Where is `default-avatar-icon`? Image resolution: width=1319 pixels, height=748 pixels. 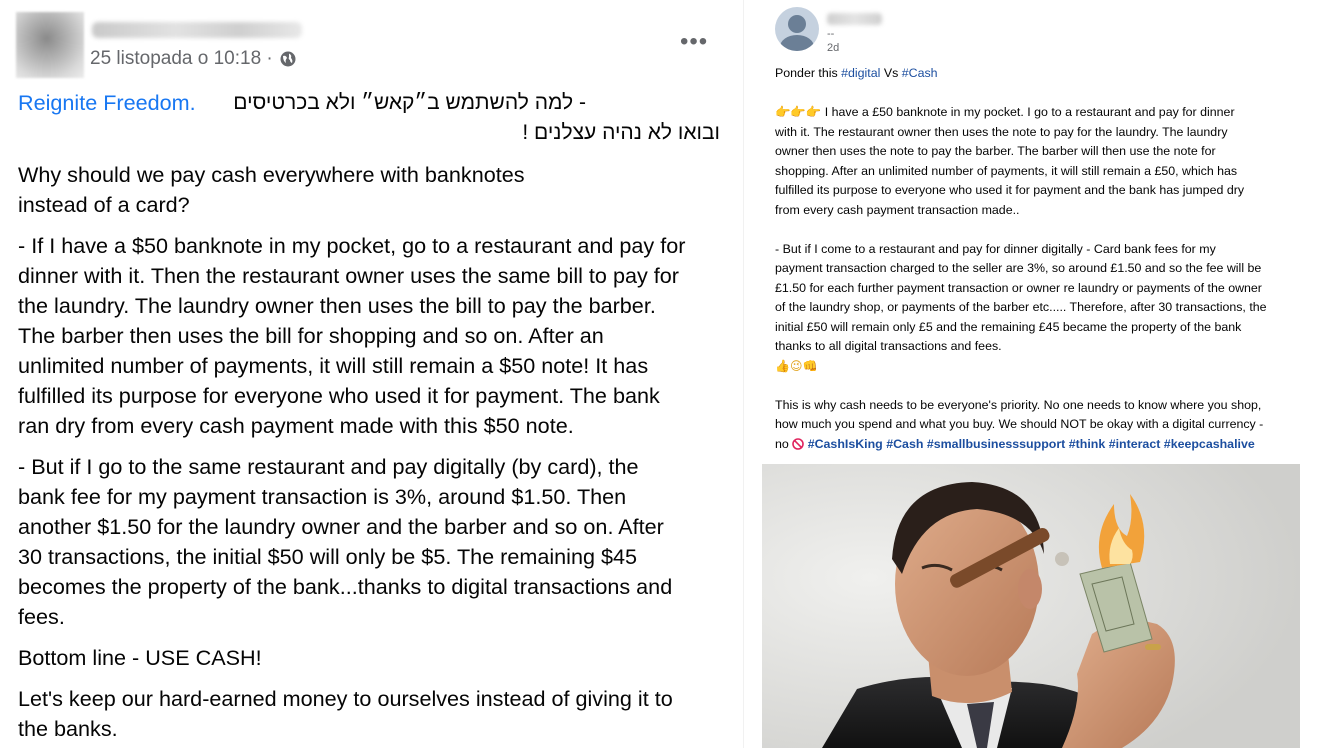 default-avatar-icon is located at coordinates (797, 29).